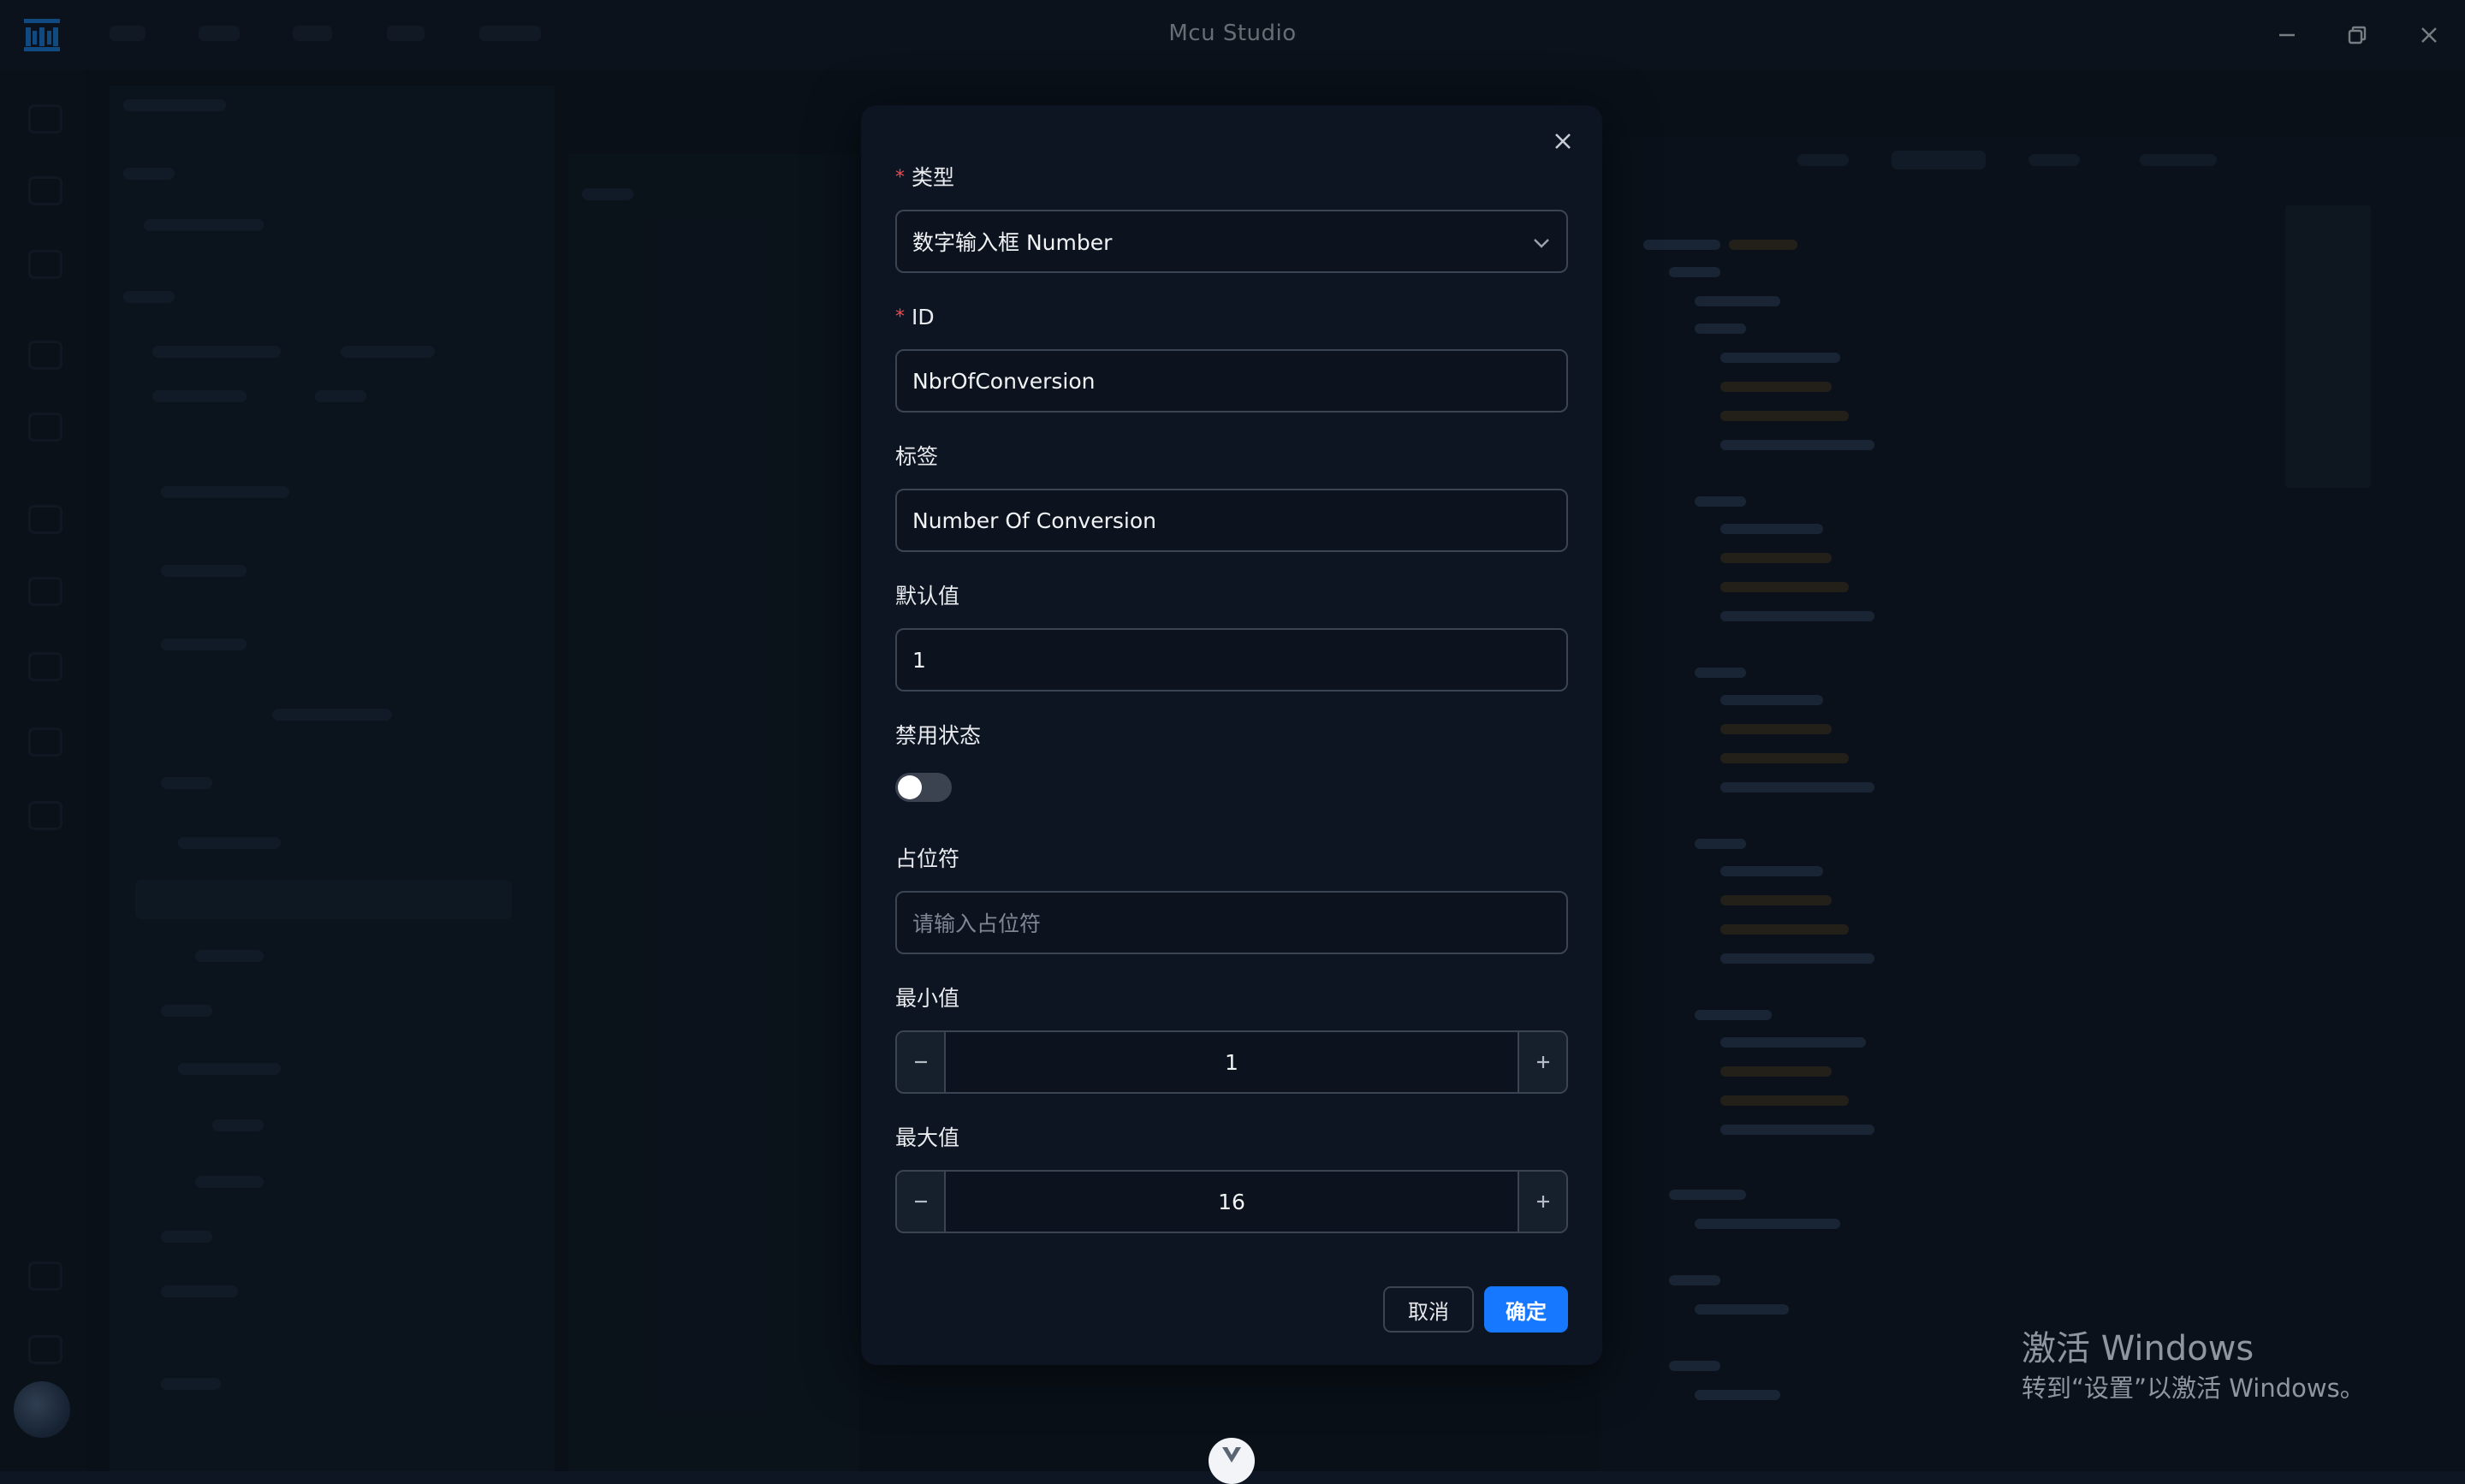 The height and width of the screenshot is (1484, 2465). I want to click on max-value-input: 16, so click(1232, 1202).